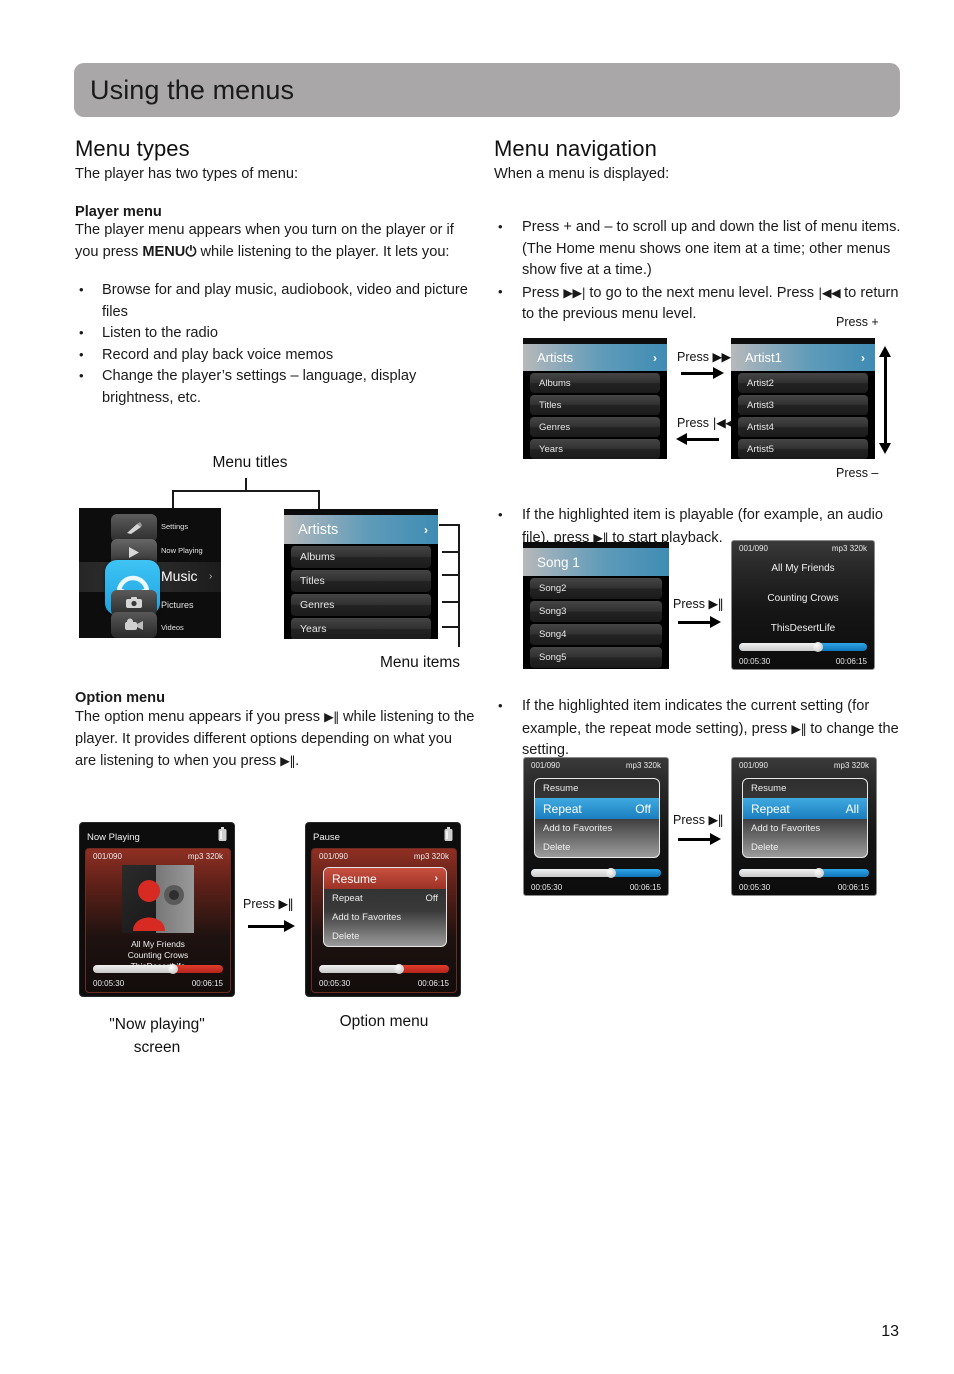 Image resolution: width=954 pixels, height=1374 pixels. Describe the element at coordinates (385, 878) in the screenshot. I see `option-item-resume: Resume ›` at that location.